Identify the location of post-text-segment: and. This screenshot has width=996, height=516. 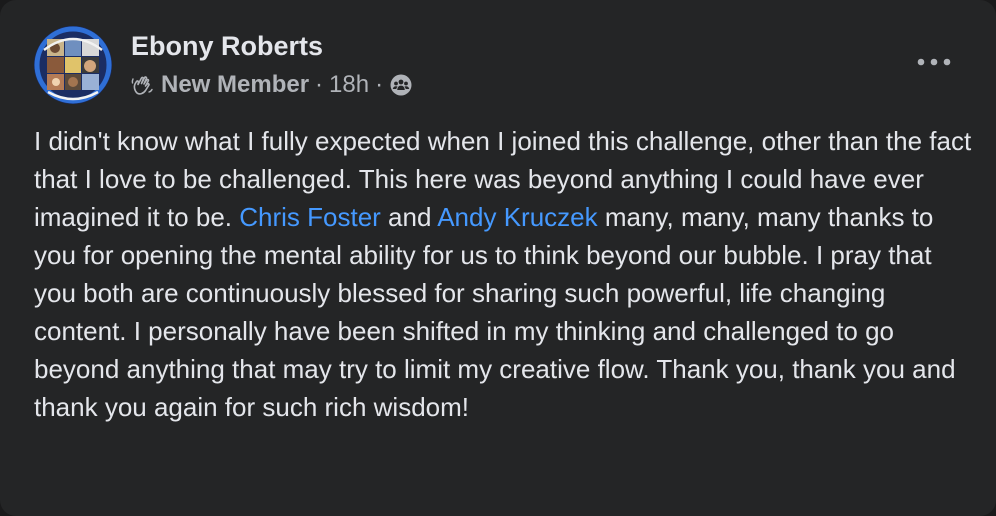
(409, 217).